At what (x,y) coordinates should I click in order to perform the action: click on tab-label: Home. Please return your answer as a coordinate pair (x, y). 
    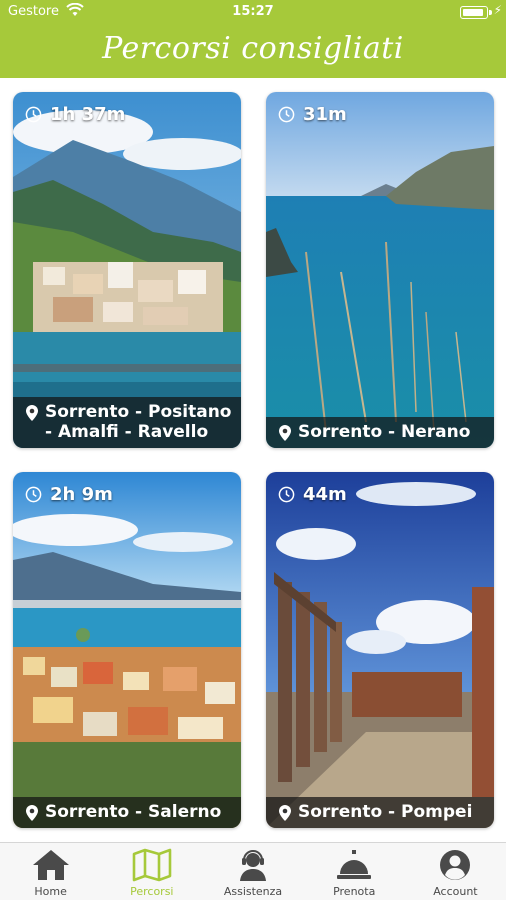
    Looking at the image, I should click on (50, 891).